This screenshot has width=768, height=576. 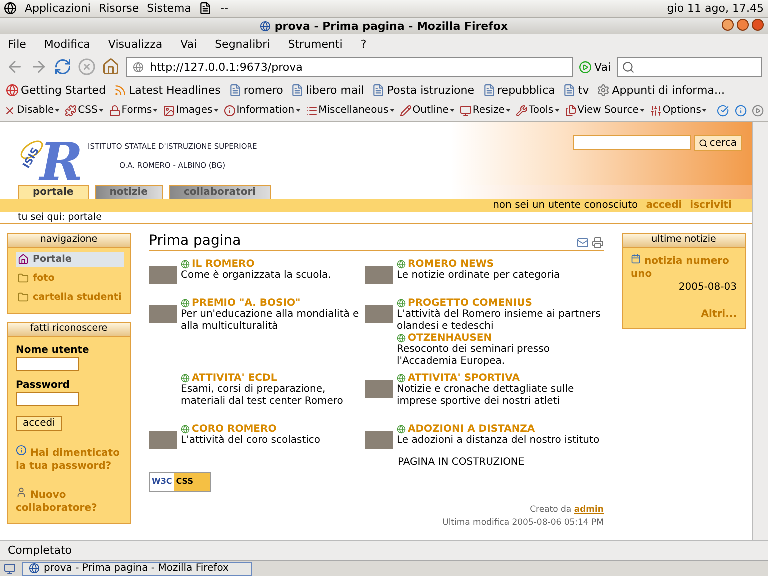 I want to click on back-icon, so click(x=15, y=67).